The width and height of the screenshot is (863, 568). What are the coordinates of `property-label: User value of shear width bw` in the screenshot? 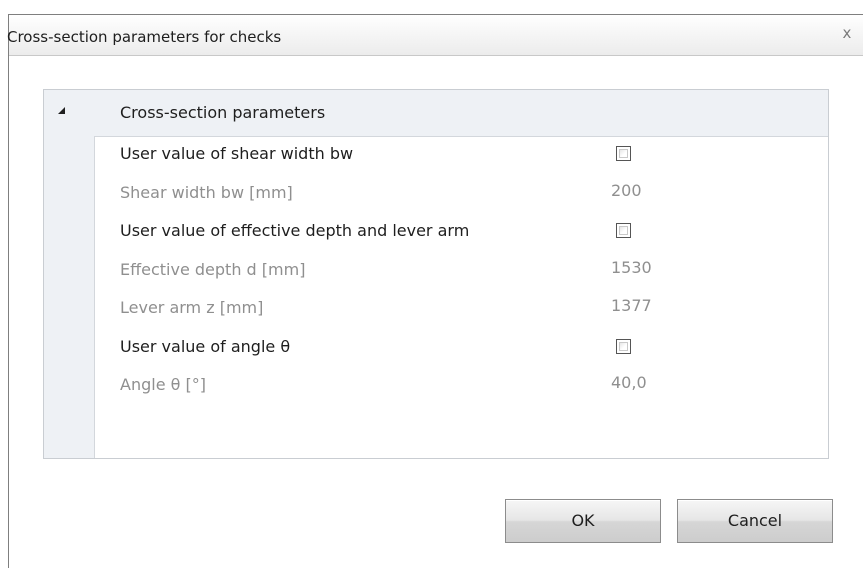 It's located at (237, 153).